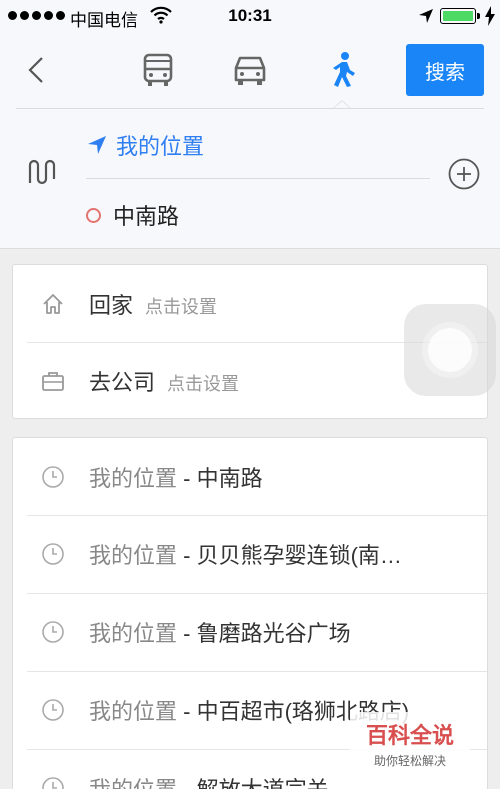  What do you see at coordinates (409, 761) in the screenshot?
I see `watermark-subtitle: 助你轻松解决` at bounding box center [409, 761].